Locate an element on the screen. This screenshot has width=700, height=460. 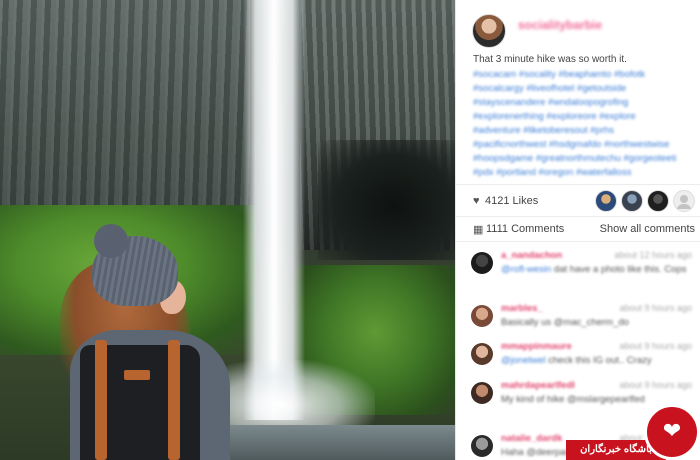
show-all-comments-link: Show all comments is located at coordinates (647, 229).